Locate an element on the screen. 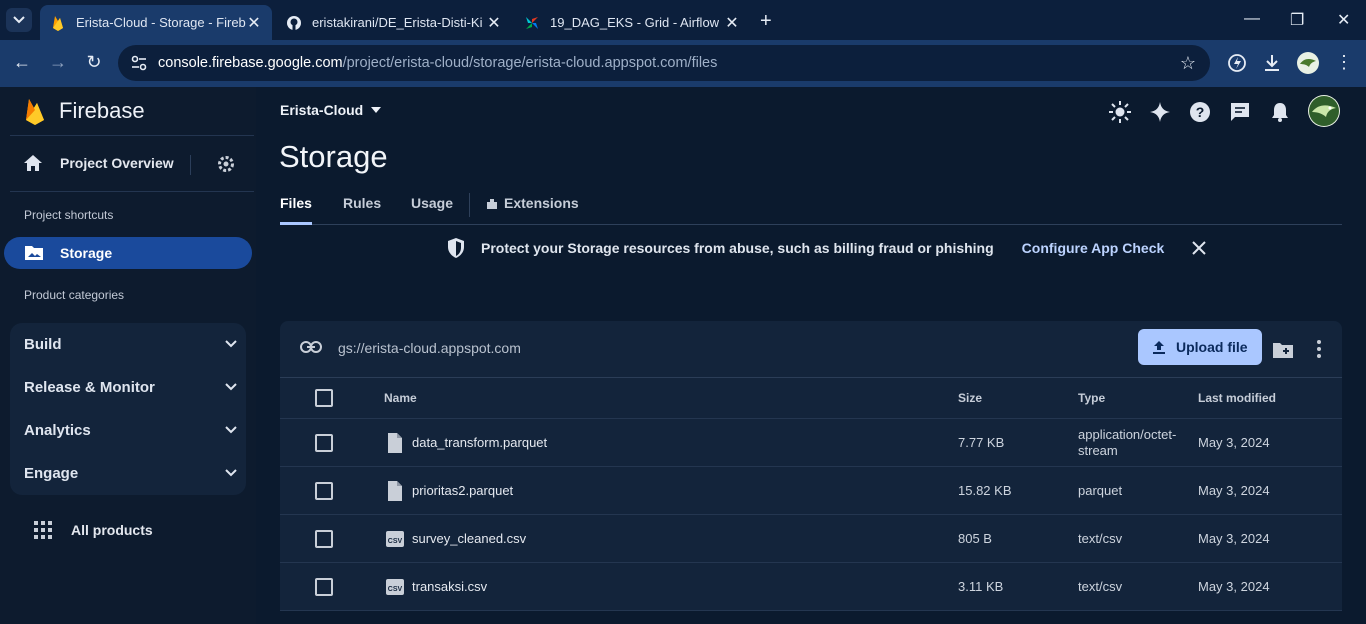 This screenshot has width=1366, height=624. column-last-modified: Last modified is located at coordinates (1237, 398).